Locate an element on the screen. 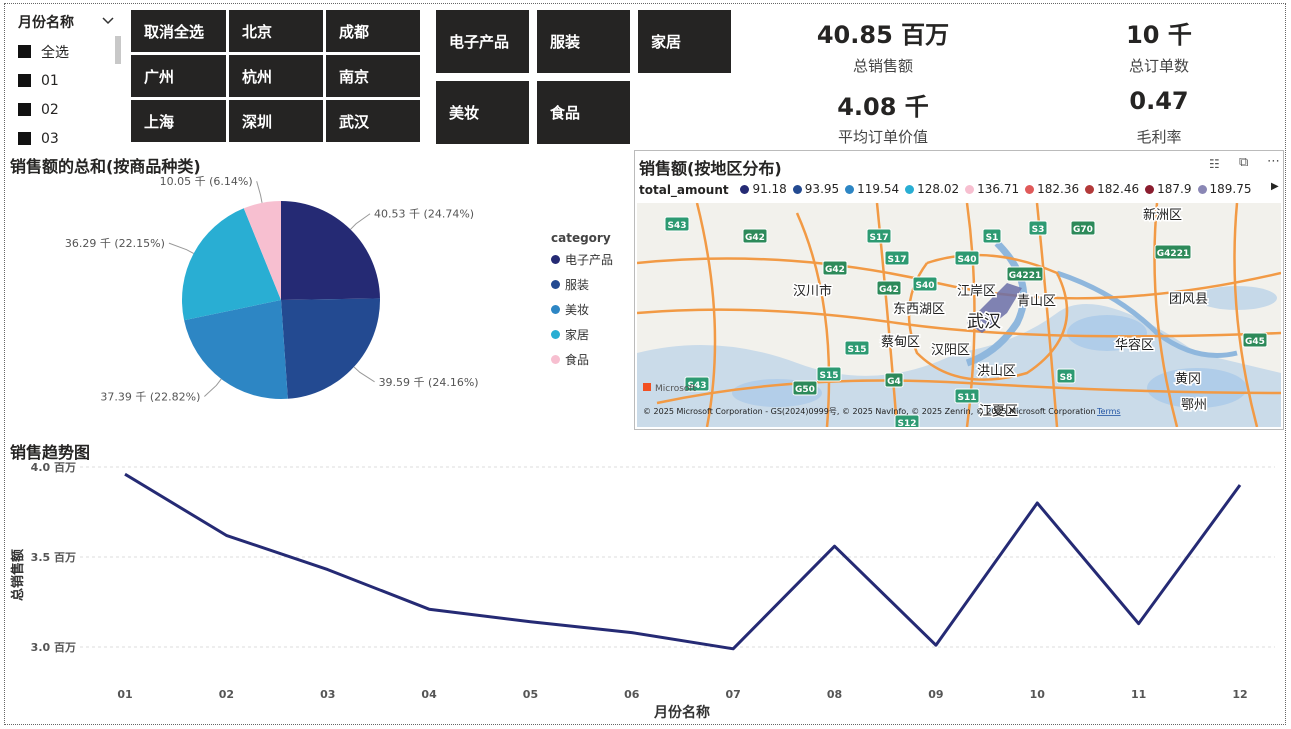 The width and height of the screenshot is (1291, 729). category-tile-home: 家居 is located at coordinates (684, 41).